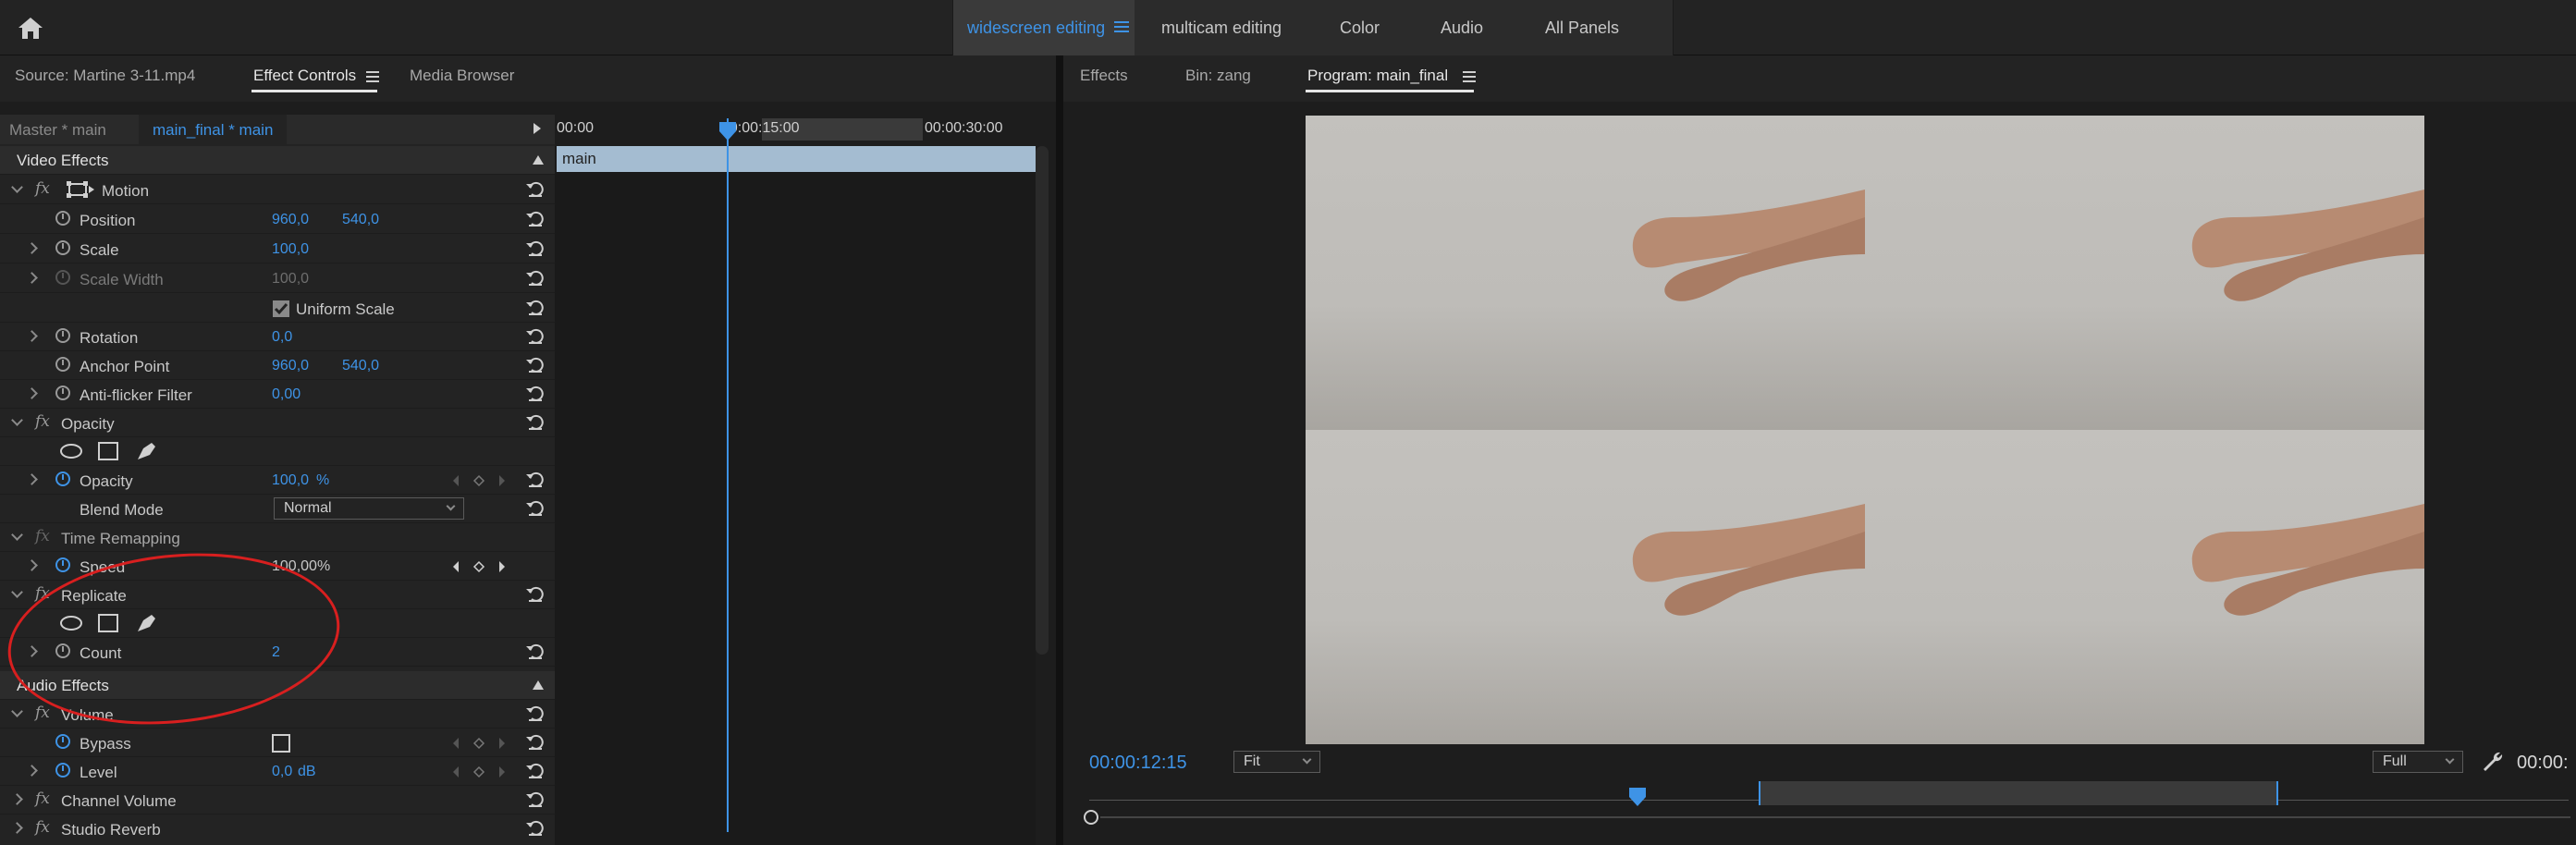  What do you see at coordinates (360, 366) in the screenshot?
I see `anchor-y-value: 540,0` at bounding box center [360, 366].